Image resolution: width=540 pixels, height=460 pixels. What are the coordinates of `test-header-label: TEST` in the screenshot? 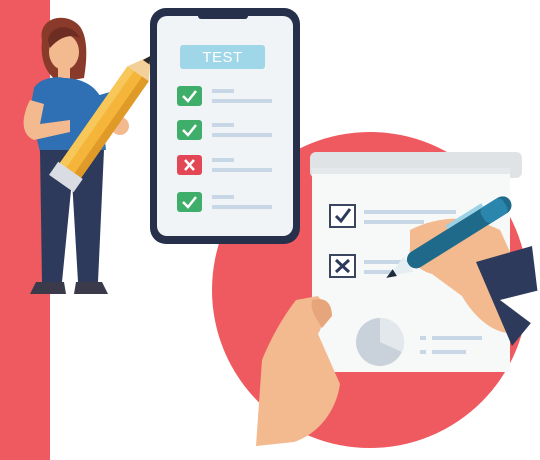 It's located at (222, 57).